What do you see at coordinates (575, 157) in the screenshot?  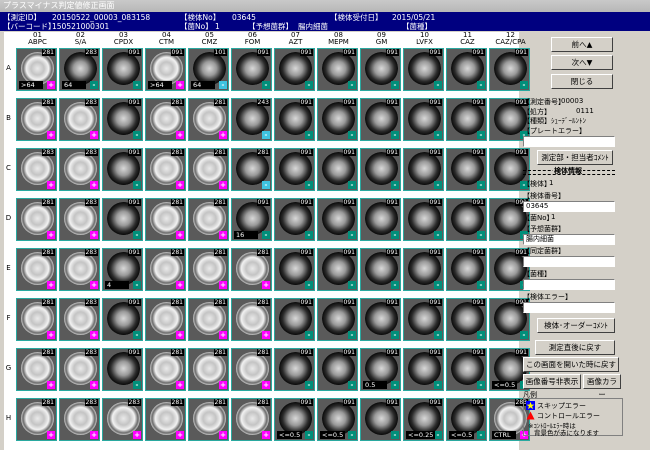 I see `comment-button: 測定部・担当者ｺﾒﾝﾄ` at bounding box center [575, 157].